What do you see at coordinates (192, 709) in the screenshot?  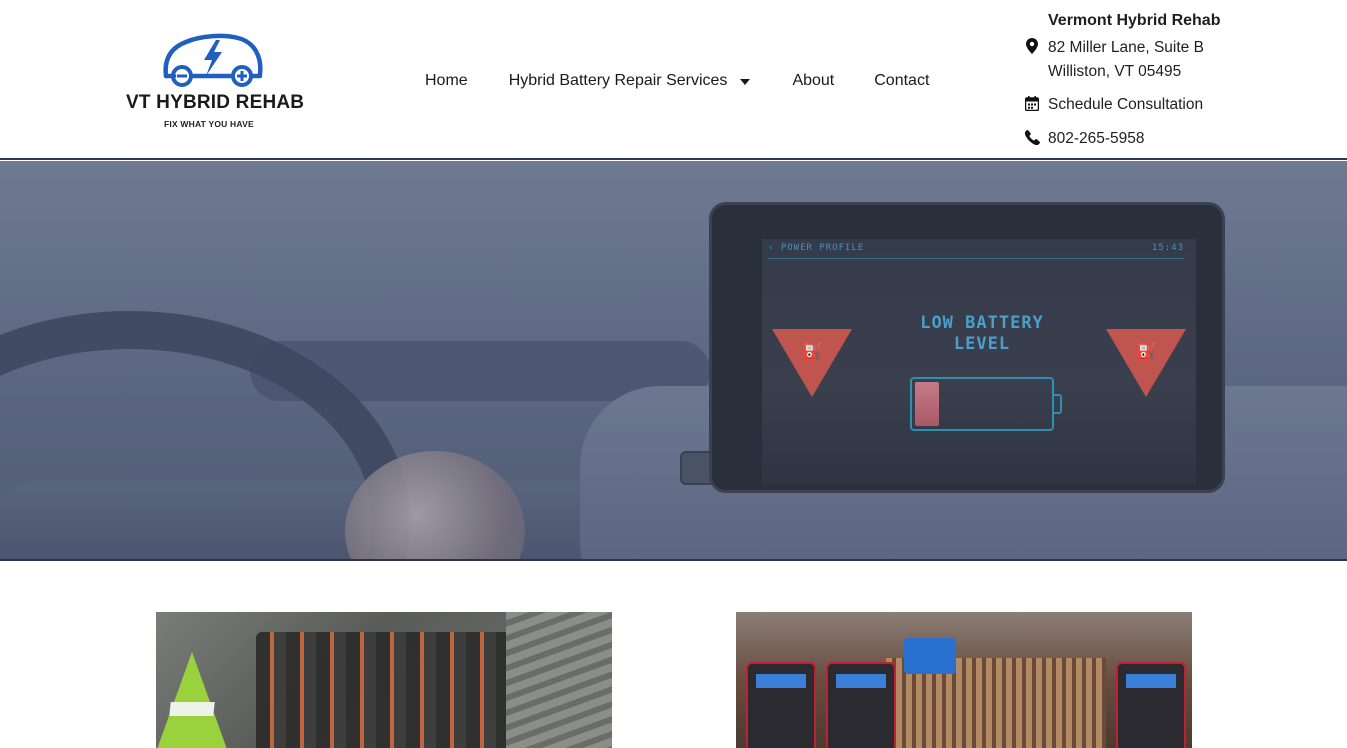 I see `cone-stripe` at bounding box center [192, 709].